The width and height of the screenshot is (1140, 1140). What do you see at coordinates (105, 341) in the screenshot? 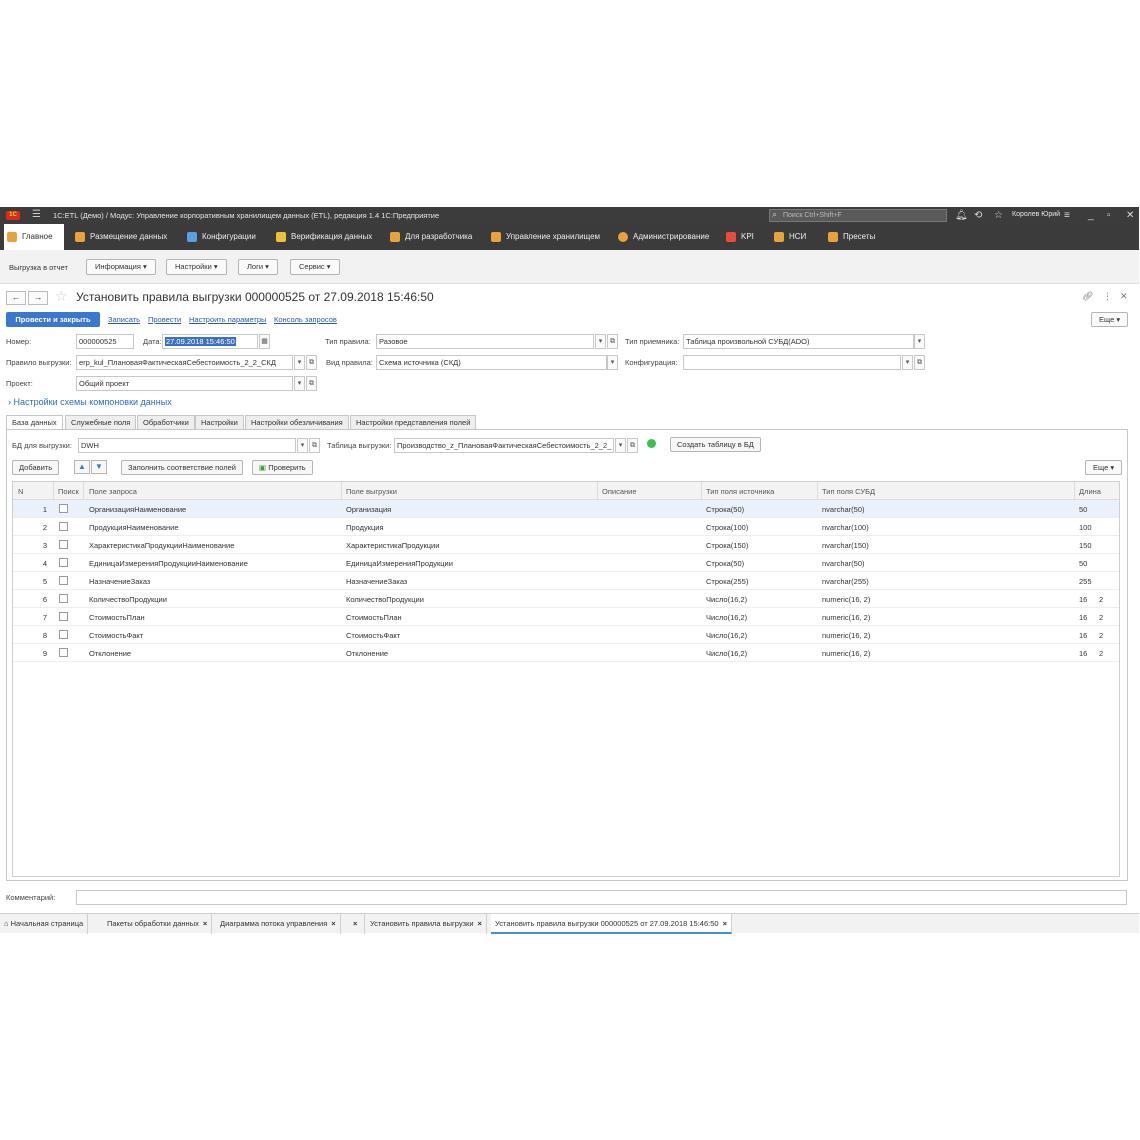
I see `number-field: 000000525` at bounding box center [105, 341].